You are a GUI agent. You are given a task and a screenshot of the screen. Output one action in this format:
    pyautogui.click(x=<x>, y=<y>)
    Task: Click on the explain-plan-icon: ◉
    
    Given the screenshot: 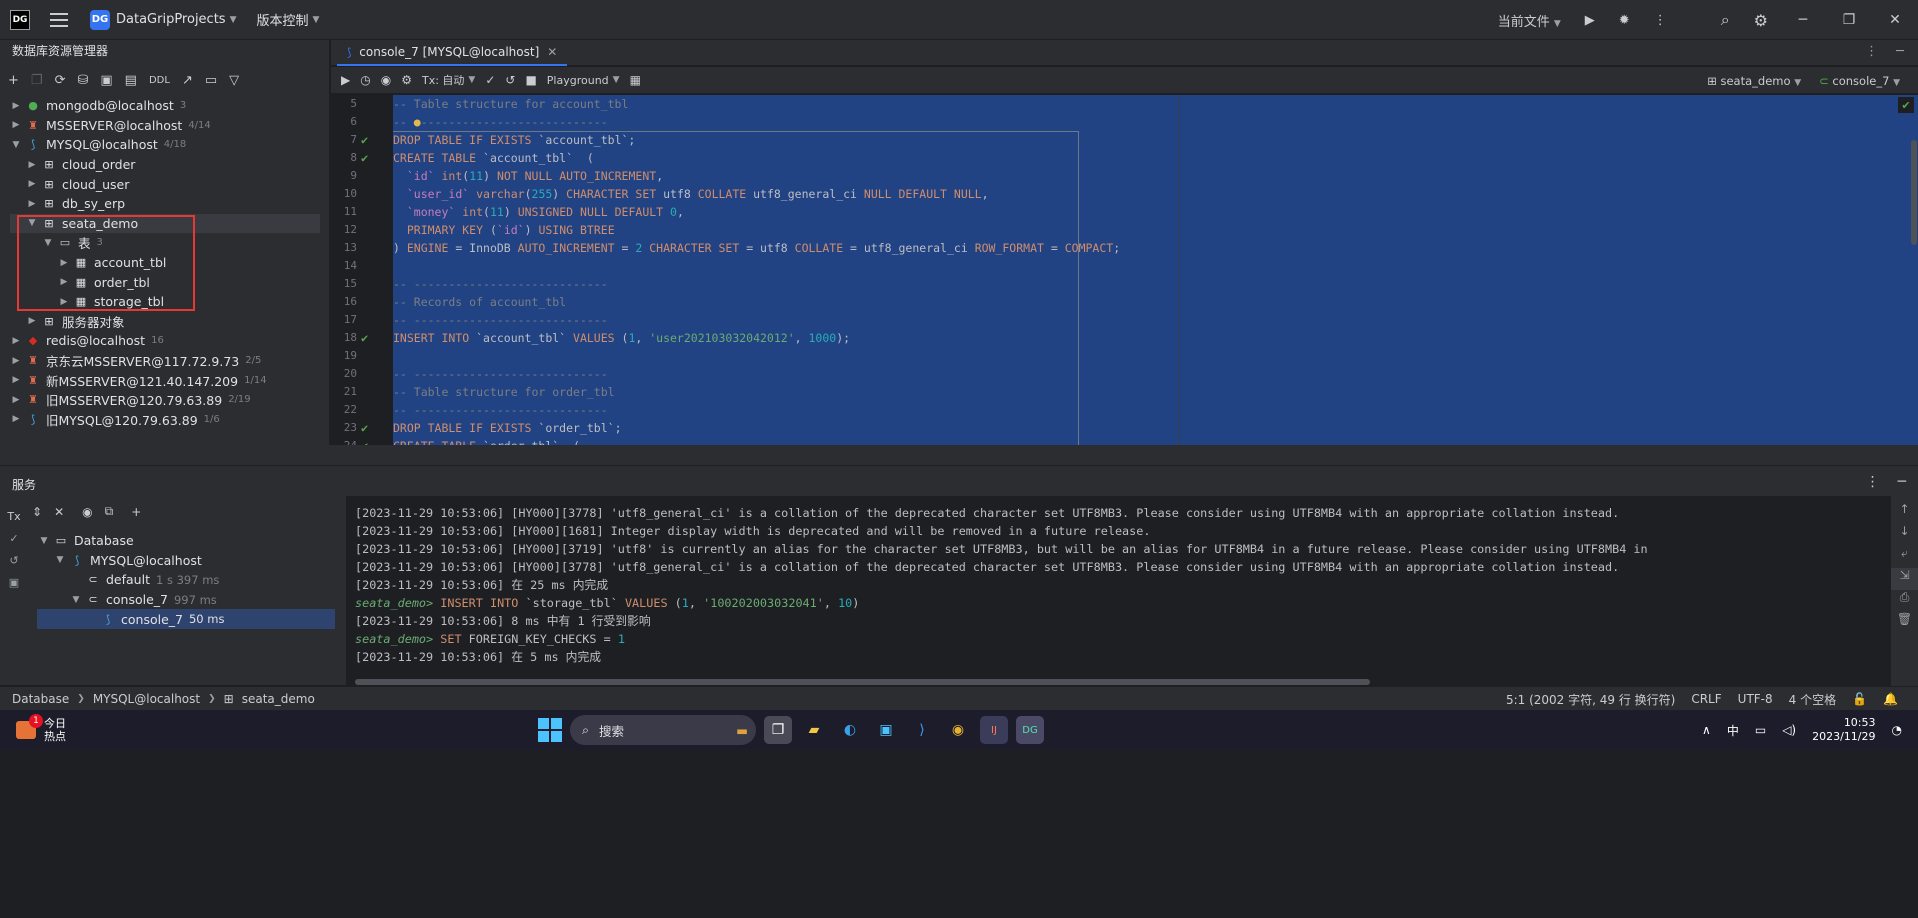 What is the action you would take?
    pyautogui.click(x=386, y=80)
    